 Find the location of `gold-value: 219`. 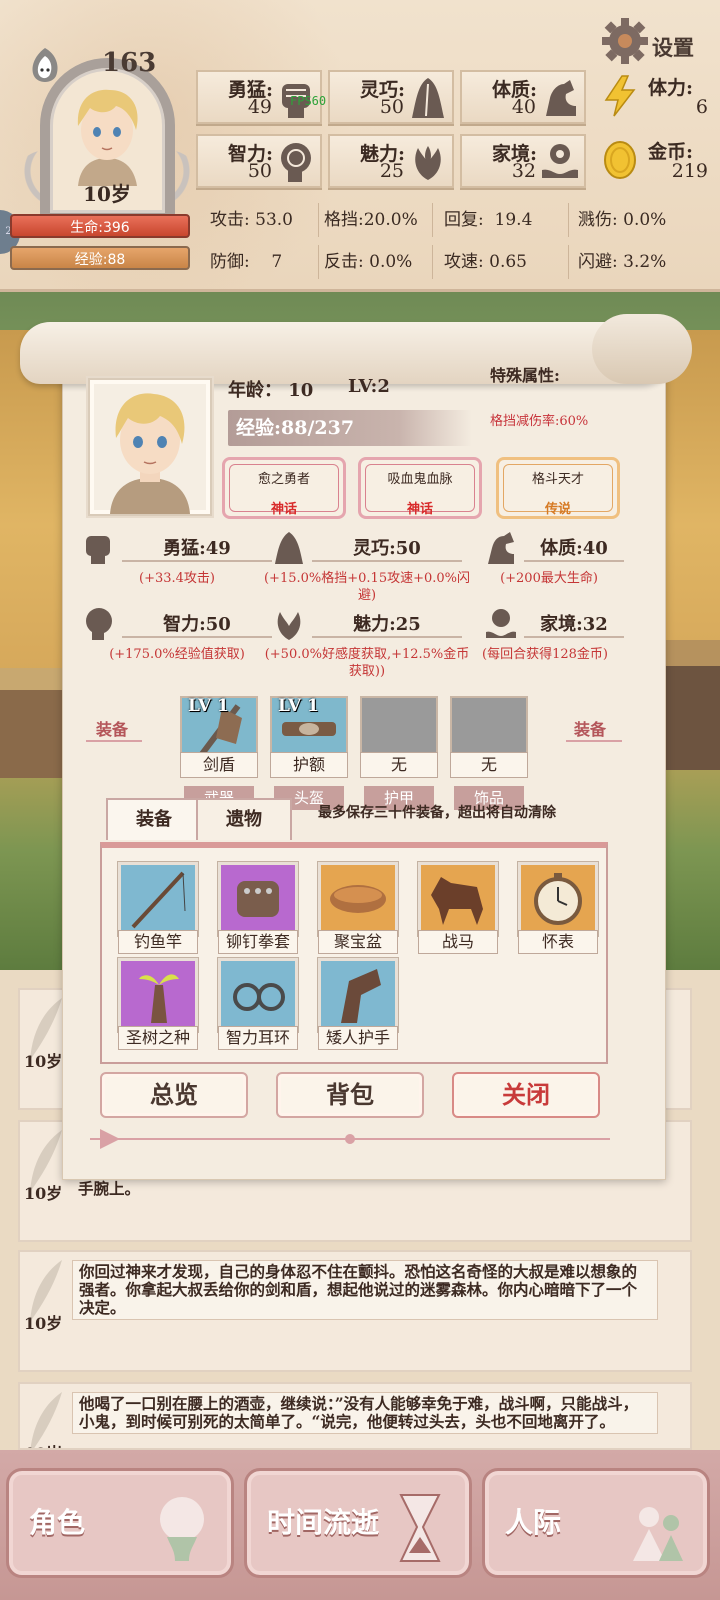

gold-value: 219 is located at coordinates (689, 171).